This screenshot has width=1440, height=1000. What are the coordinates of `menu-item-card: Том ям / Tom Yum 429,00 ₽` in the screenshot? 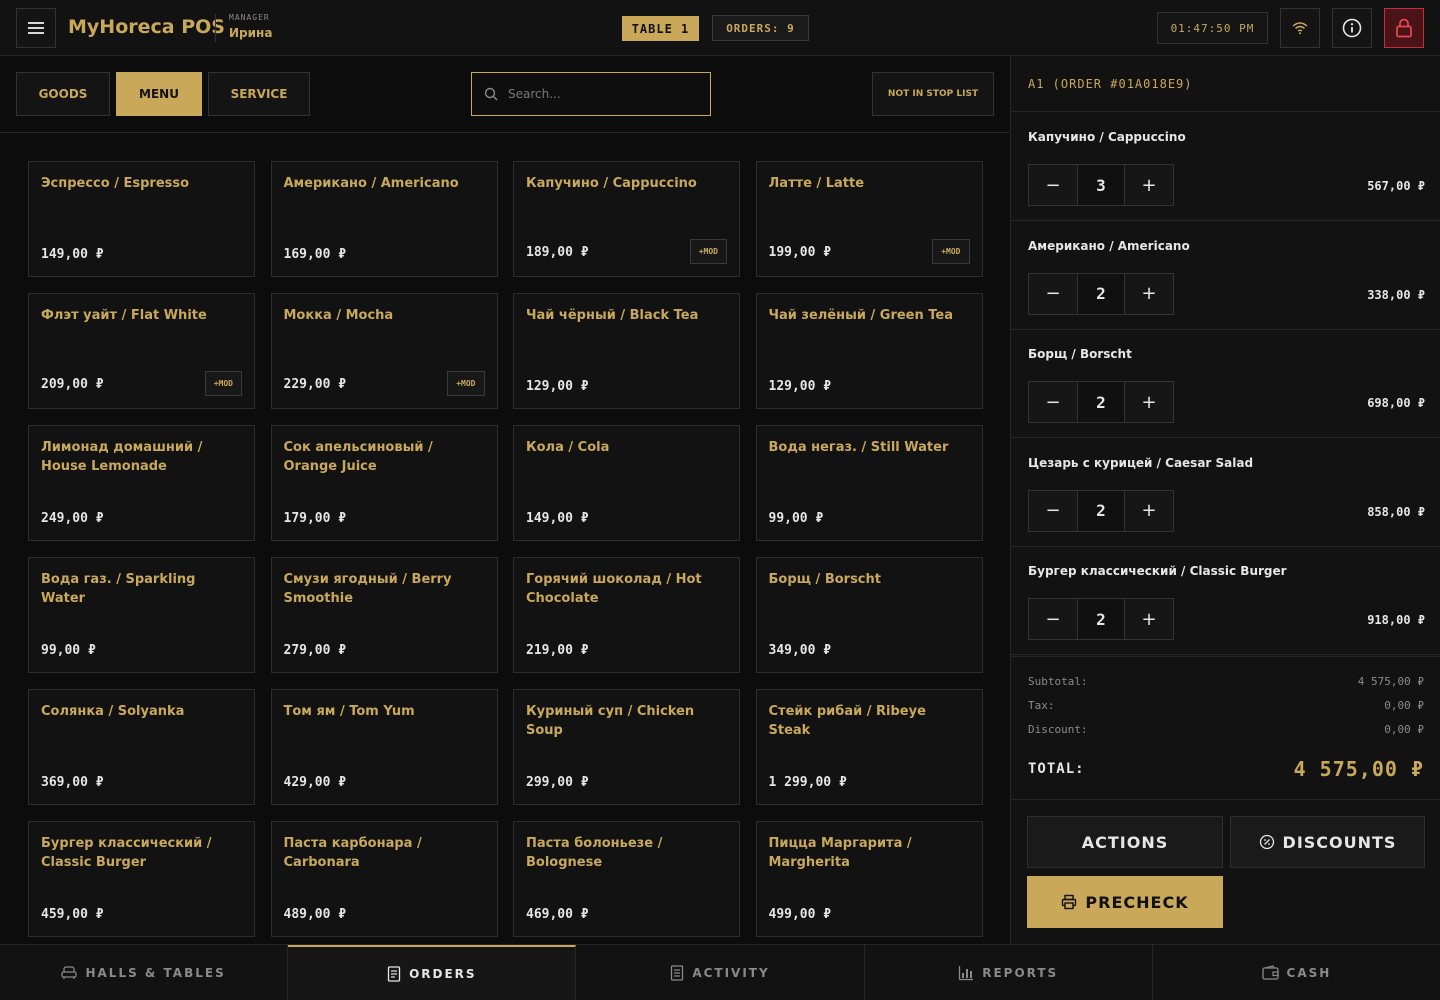 It's located at (384, 747).